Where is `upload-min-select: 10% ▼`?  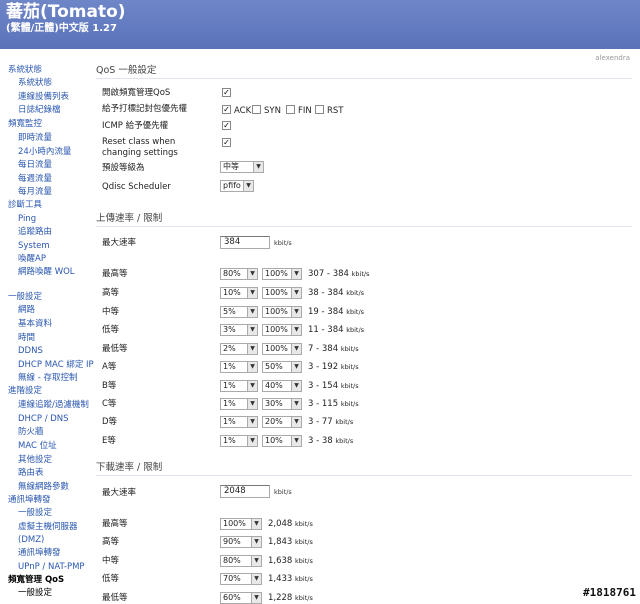 upload-min-select: 10% ▼ is located at coordinates (239, 293).